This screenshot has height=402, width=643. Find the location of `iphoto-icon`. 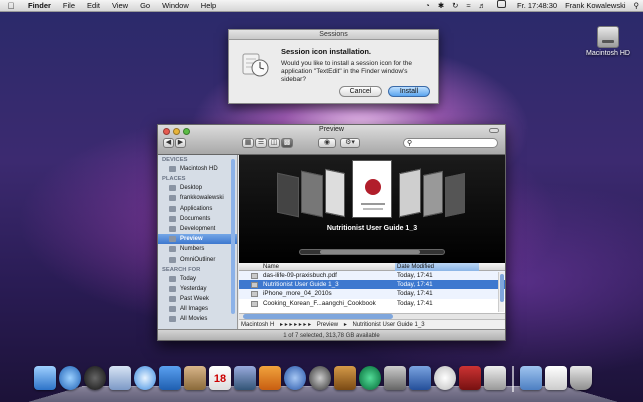

iphoto-icon is located at coordinates (245, 378).